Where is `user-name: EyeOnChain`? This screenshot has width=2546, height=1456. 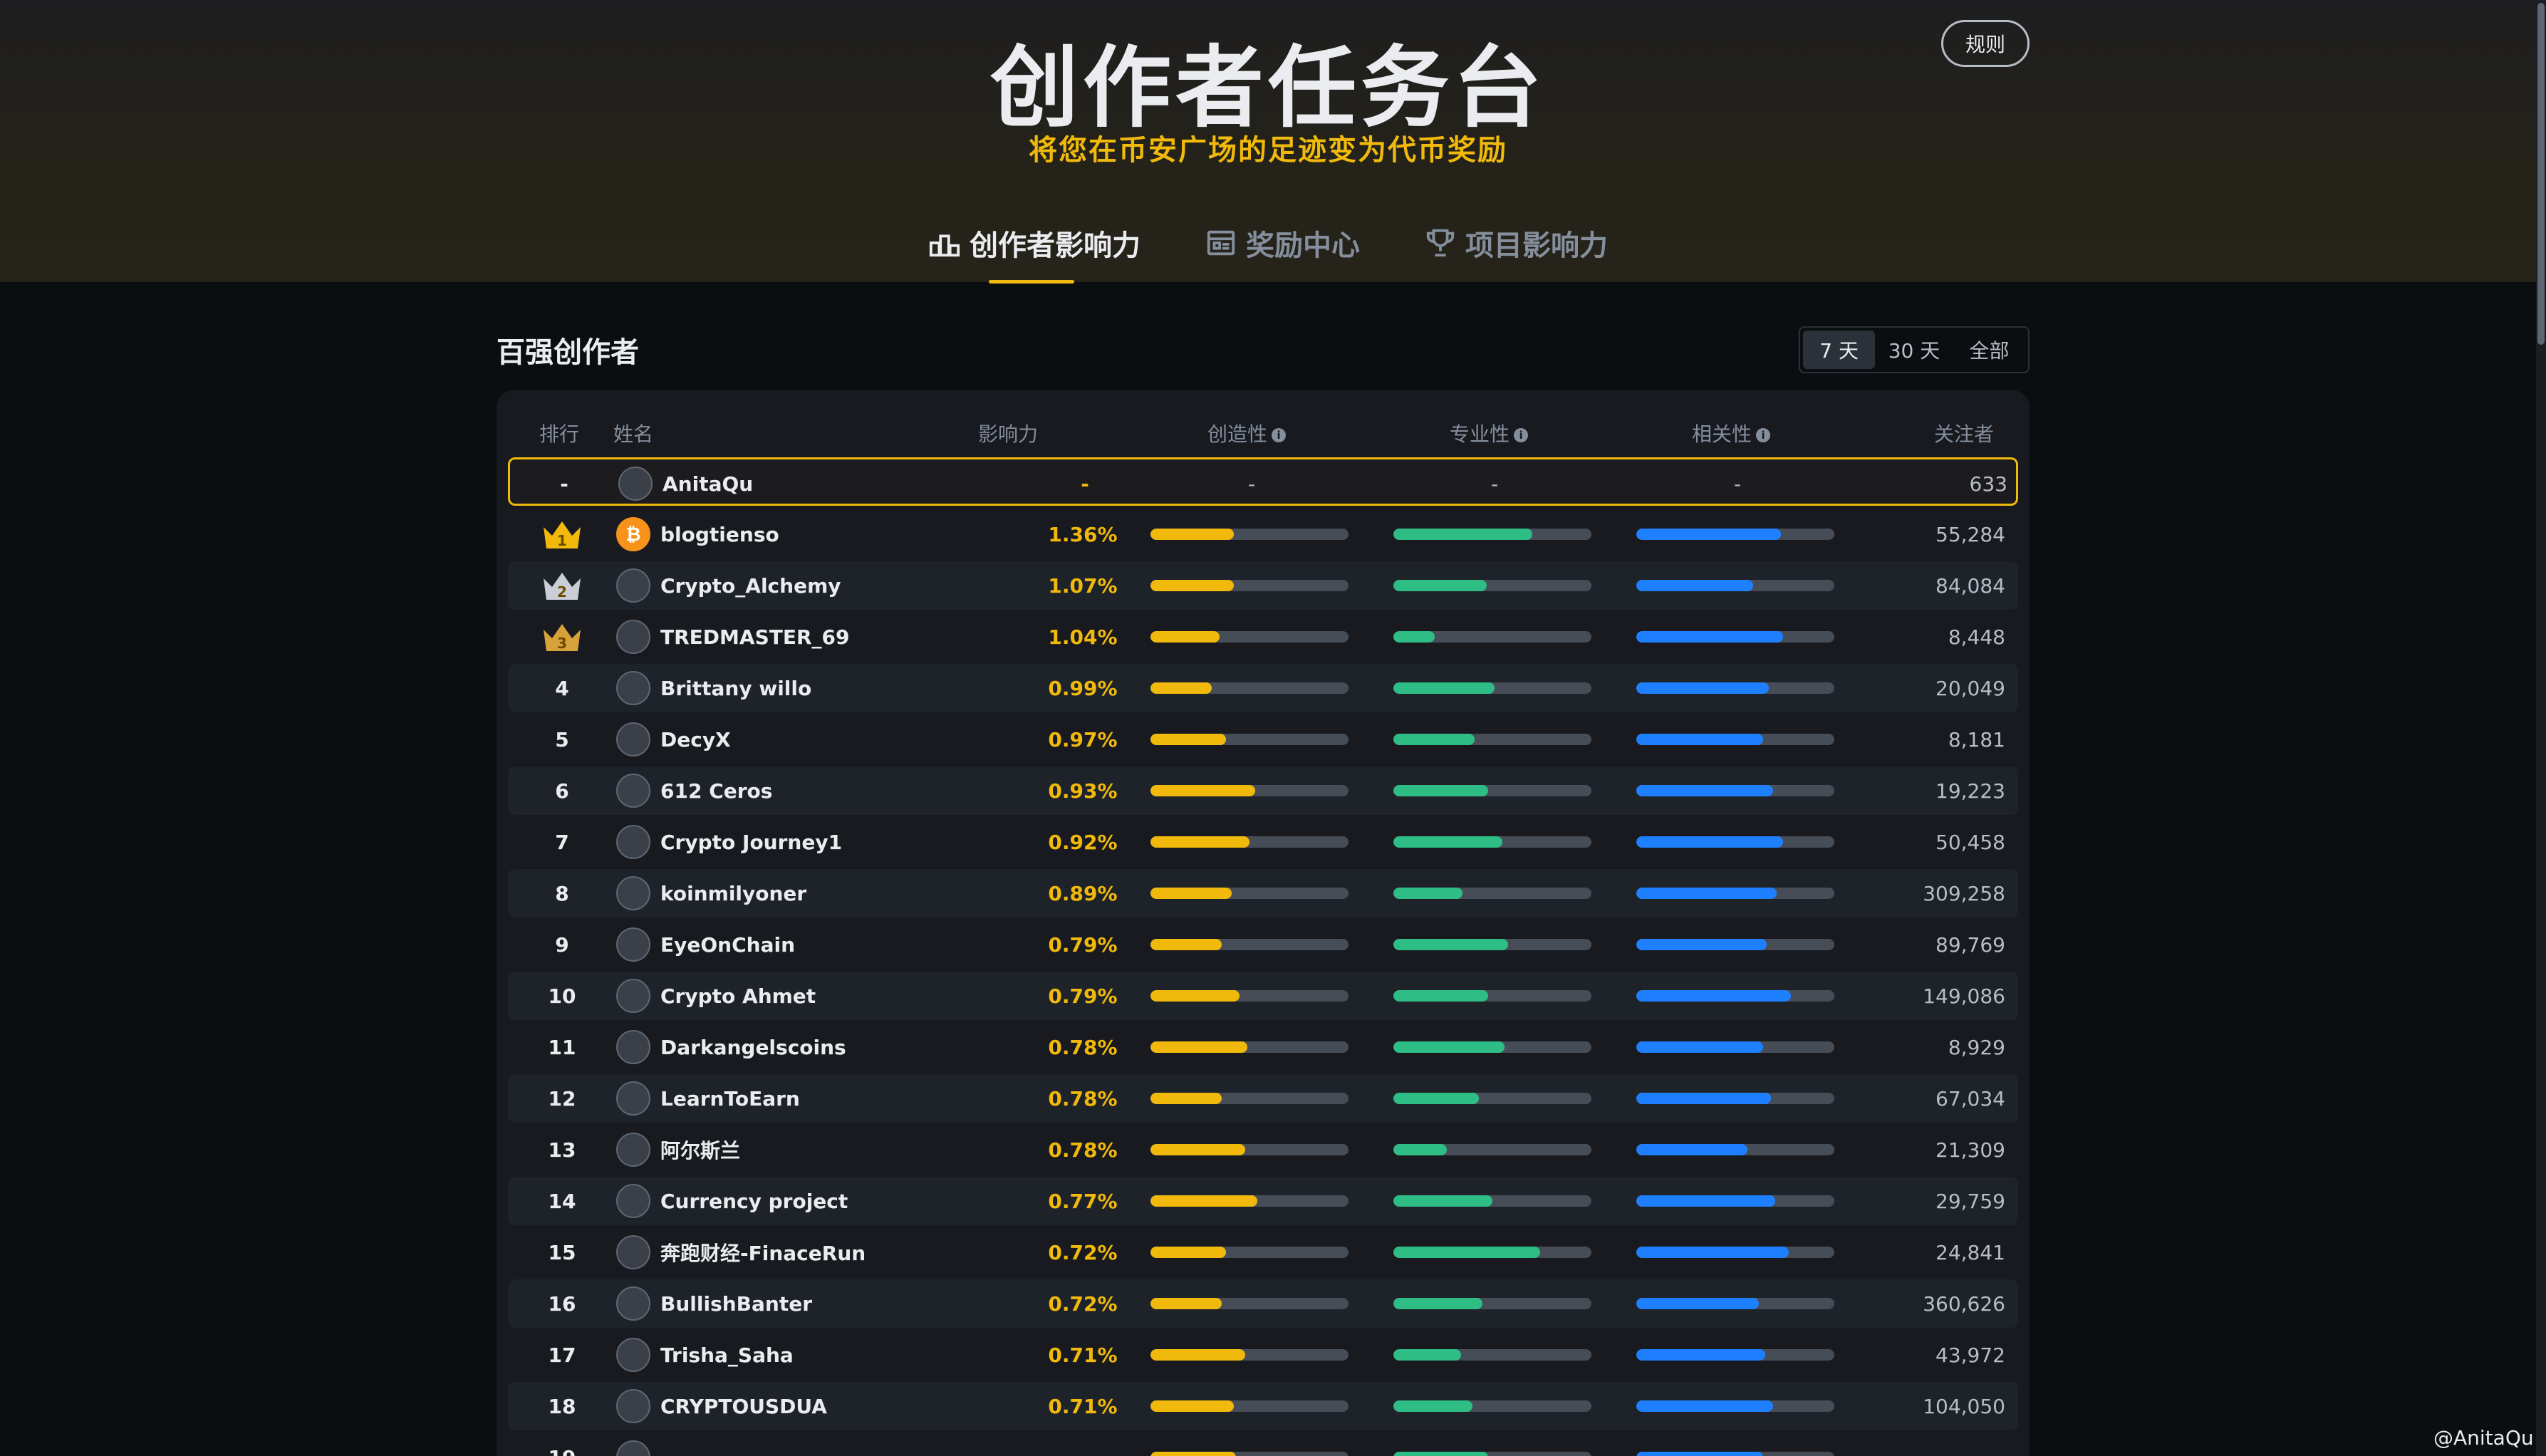
user-name: EyeOnChain is located at coordinates (727, 945).